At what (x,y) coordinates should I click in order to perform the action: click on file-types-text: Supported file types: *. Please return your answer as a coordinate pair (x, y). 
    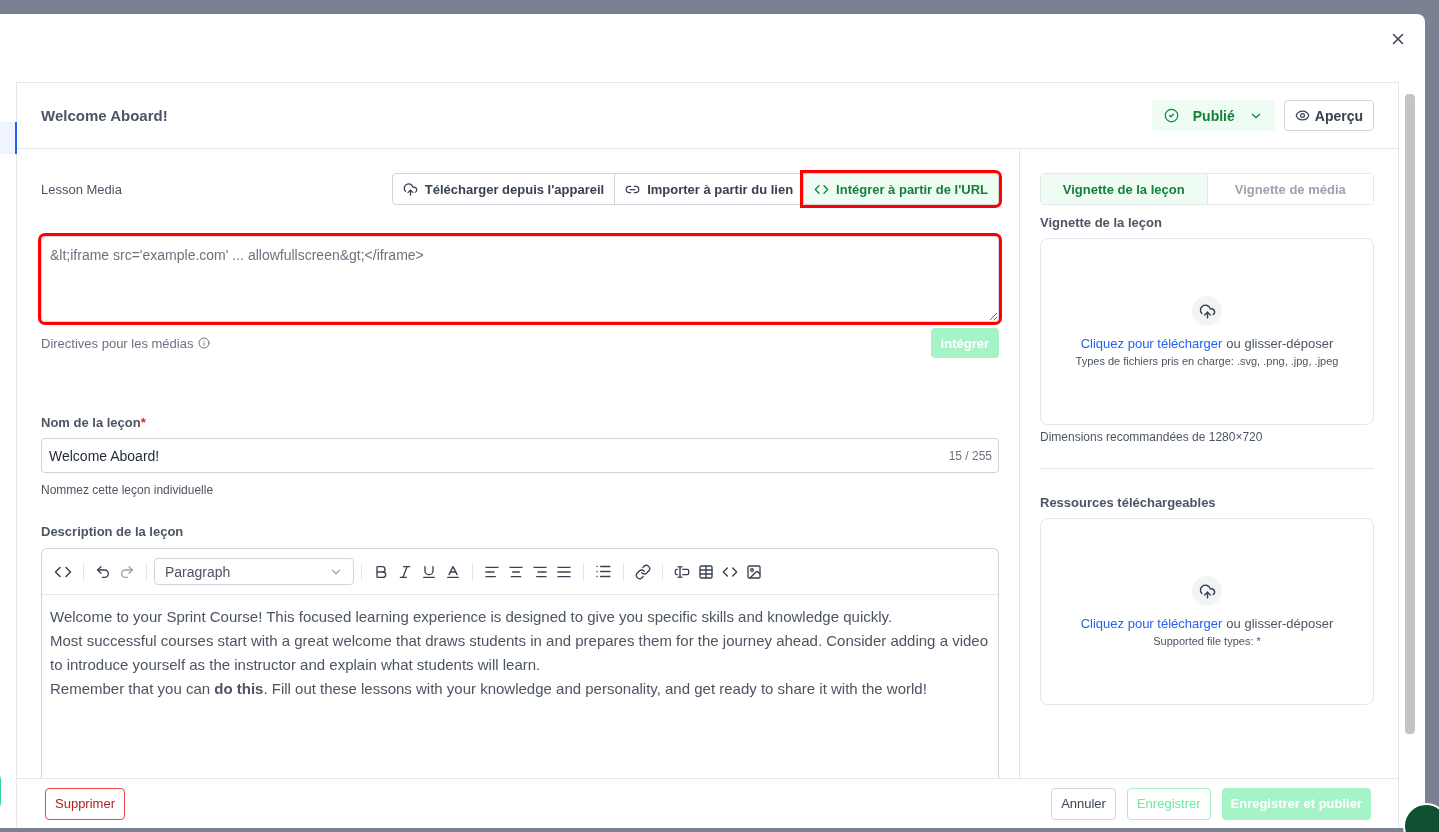
    Looking at the image, I should click on (1207, 641).